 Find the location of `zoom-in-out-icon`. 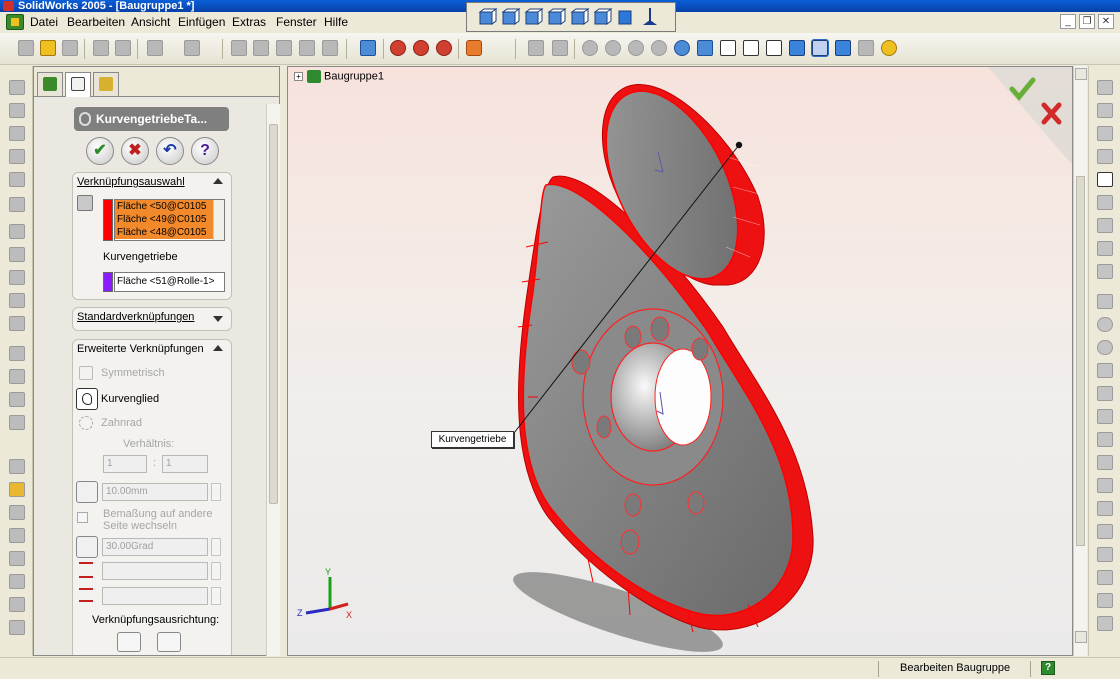

zoom-in-out-icon is located at coordinates (636, 48).